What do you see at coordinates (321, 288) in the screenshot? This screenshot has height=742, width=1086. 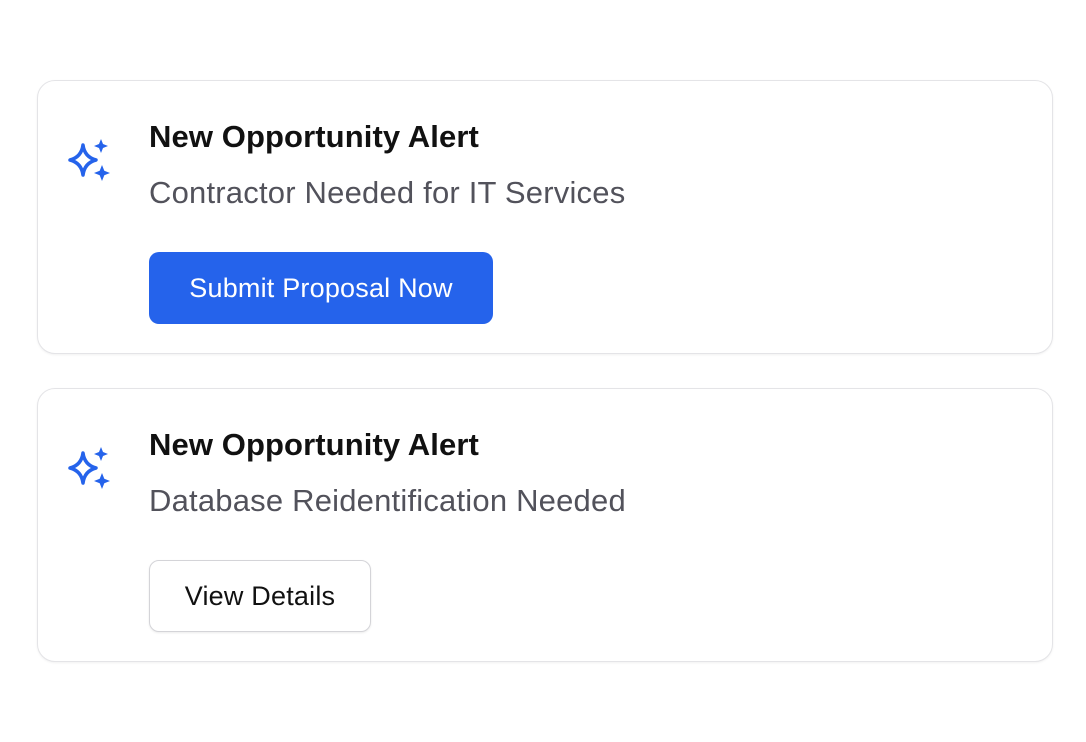 I see `submit-proposal-button: Submit Proposal Now` at bounding box center [321, 288].